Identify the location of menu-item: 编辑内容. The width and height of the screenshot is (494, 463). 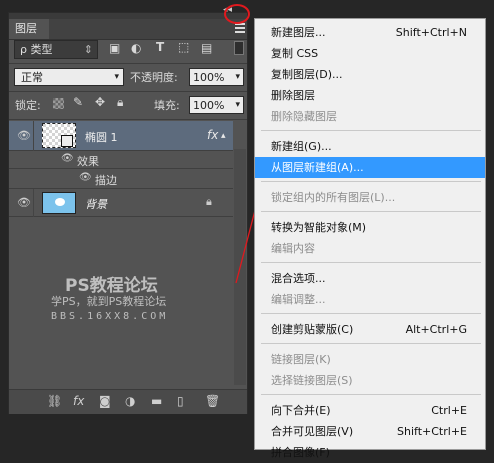
(370, 248).